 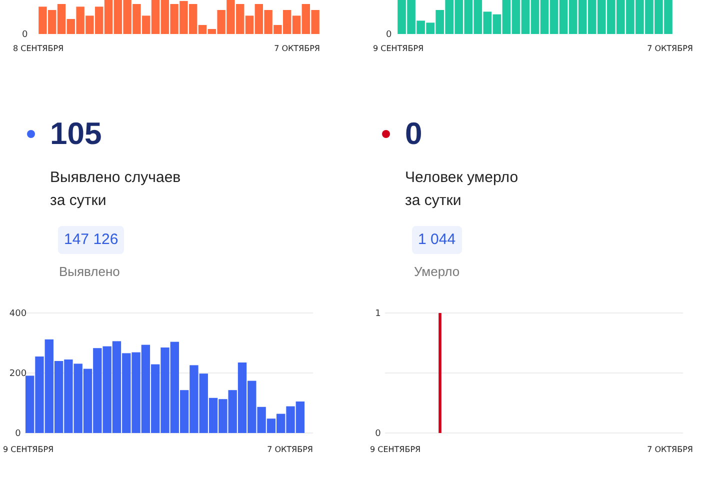 I want to click on axis-label: 200, so click(x=18, y=374).